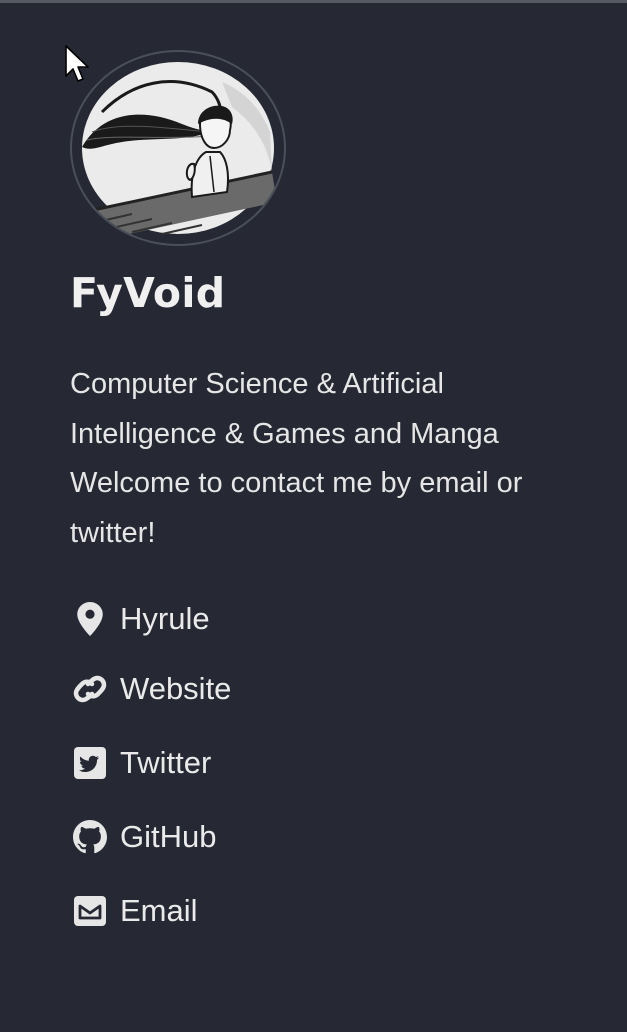 This screenshot has height=1032, width=627. What do you see at coordinates (90, 619) in the screenshot?
I see `map-pin-icon` at bounding box center [90, 619].